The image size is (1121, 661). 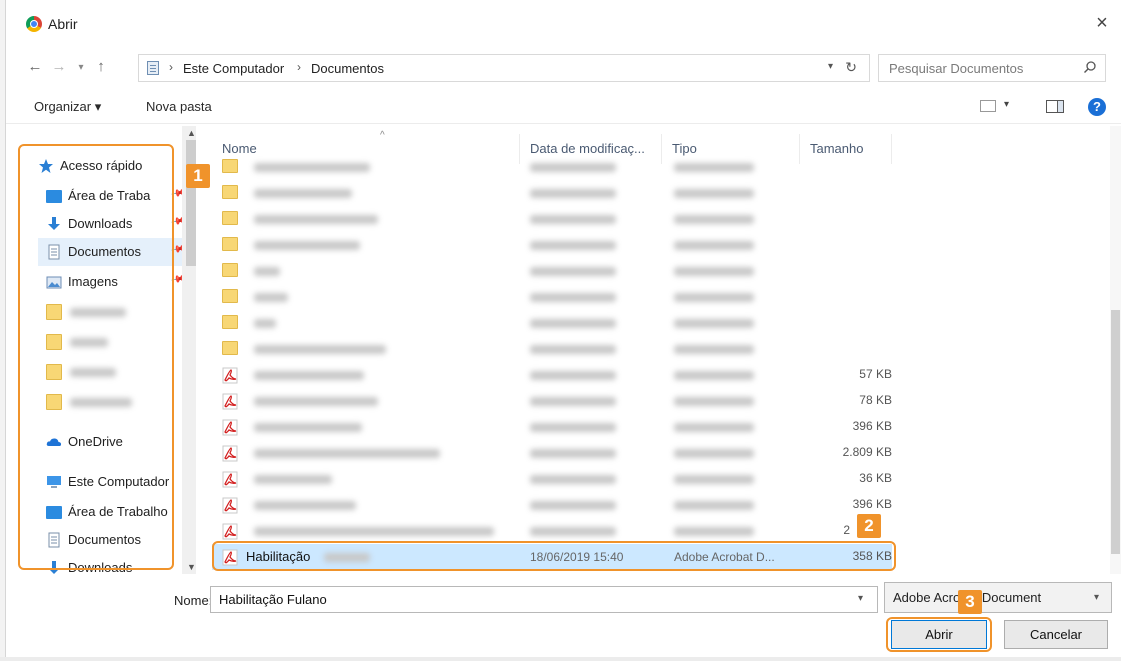 What do you see at coordinates (35, 66) in the screenshot?
I see `back-arrow-icon: ←` at bounding box center [35, 66].